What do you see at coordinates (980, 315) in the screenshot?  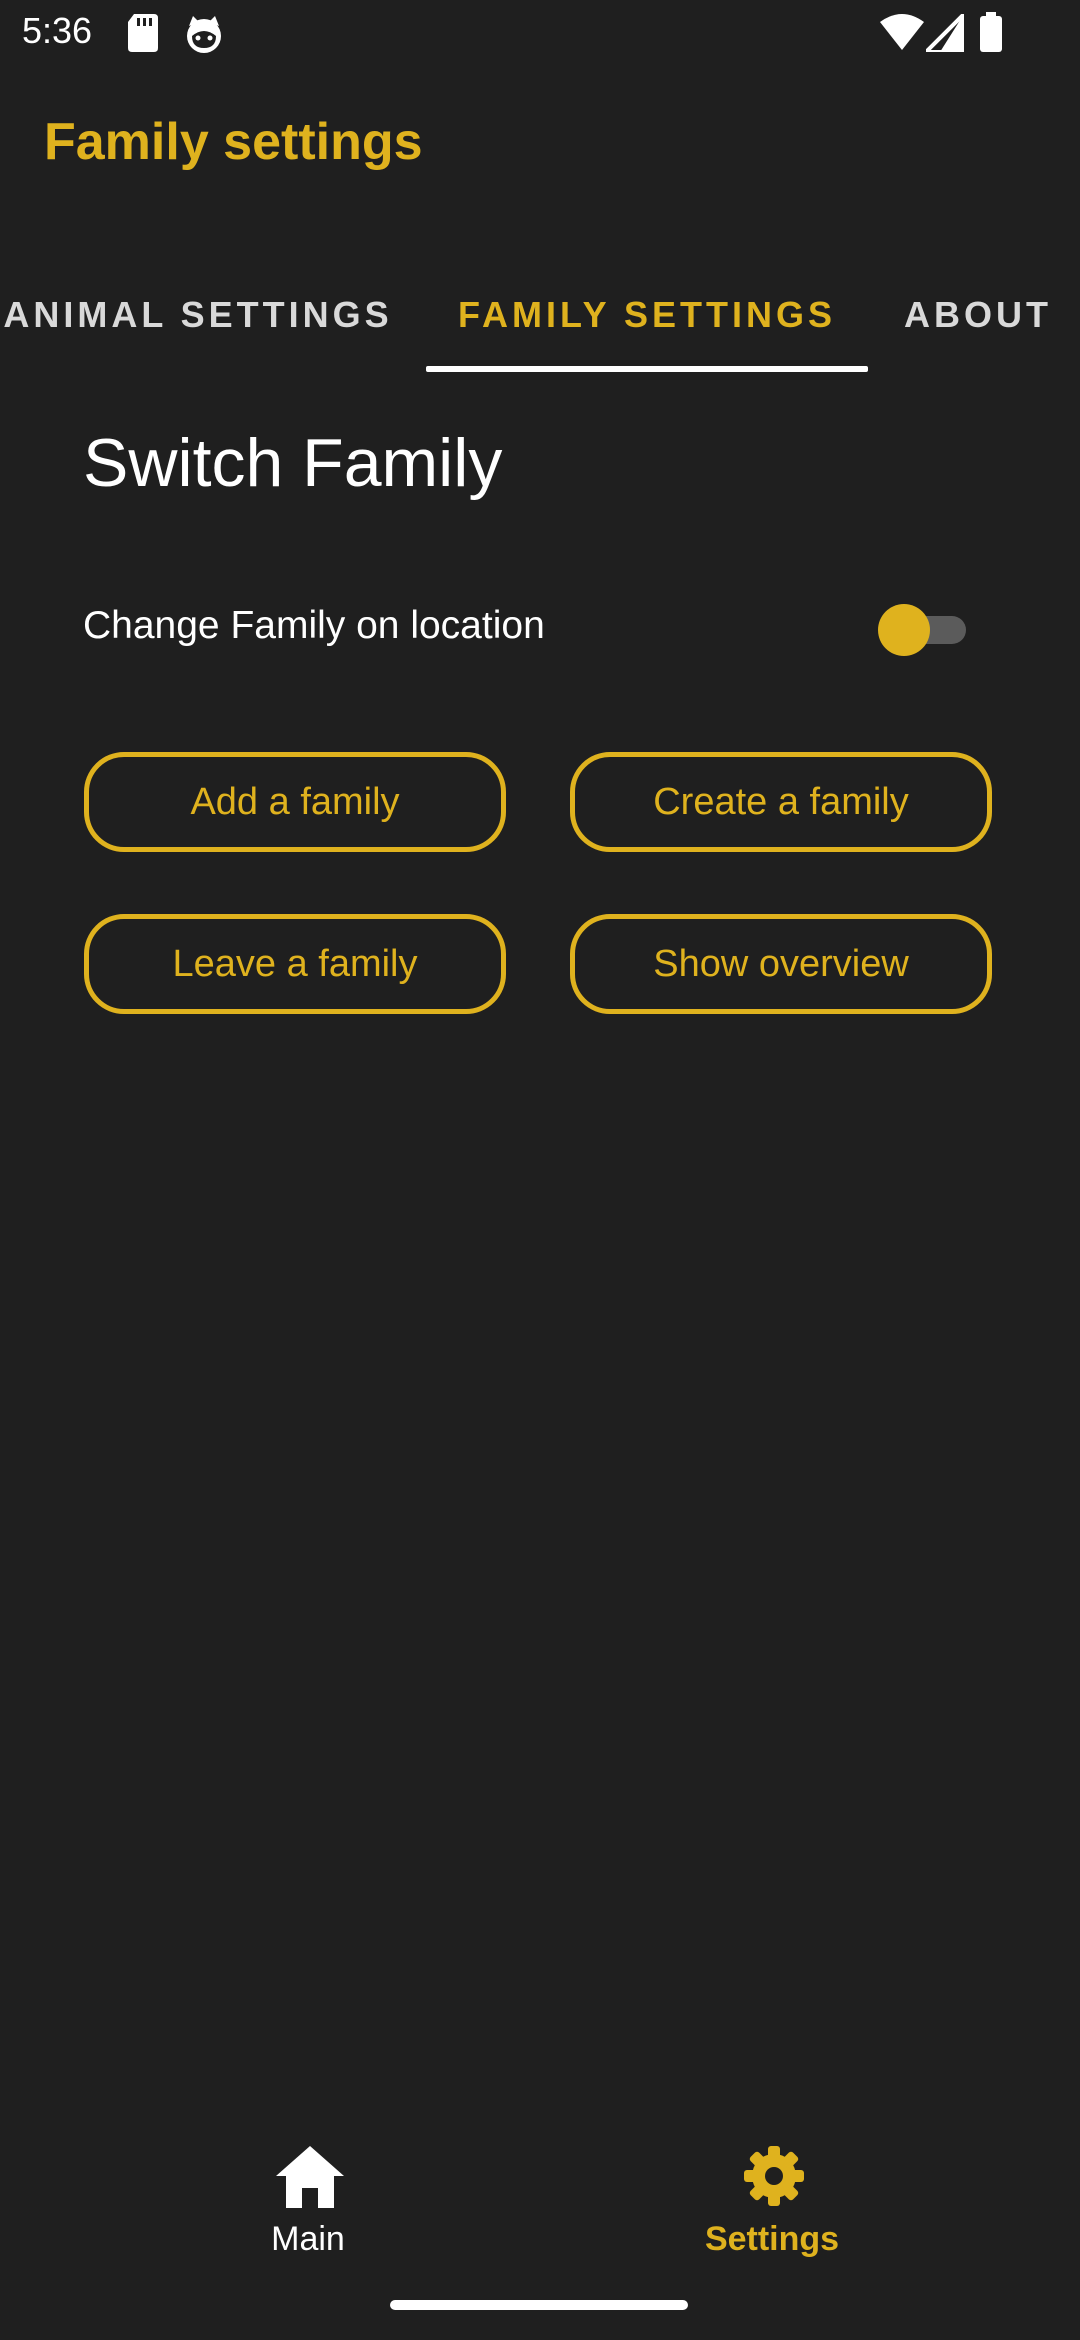 I see `tab-about: ABOUT` at bounding box center [980, 315].